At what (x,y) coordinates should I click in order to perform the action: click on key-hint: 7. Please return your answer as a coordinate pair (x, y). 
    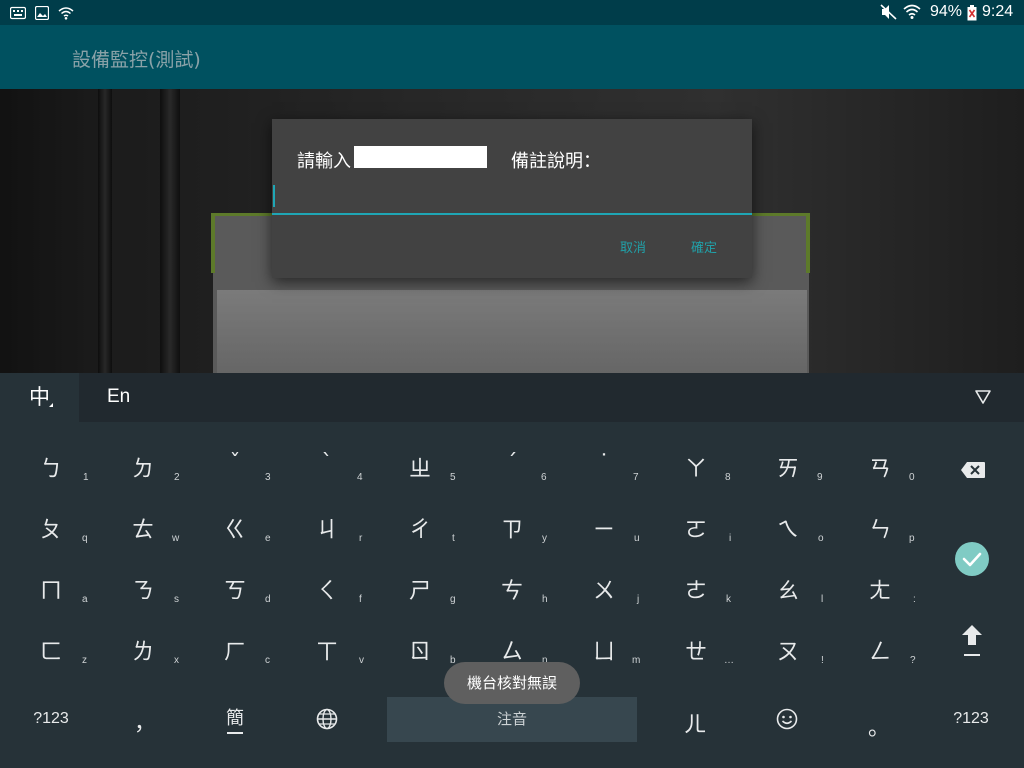
    Looking at the image, I should click on (636, 477).